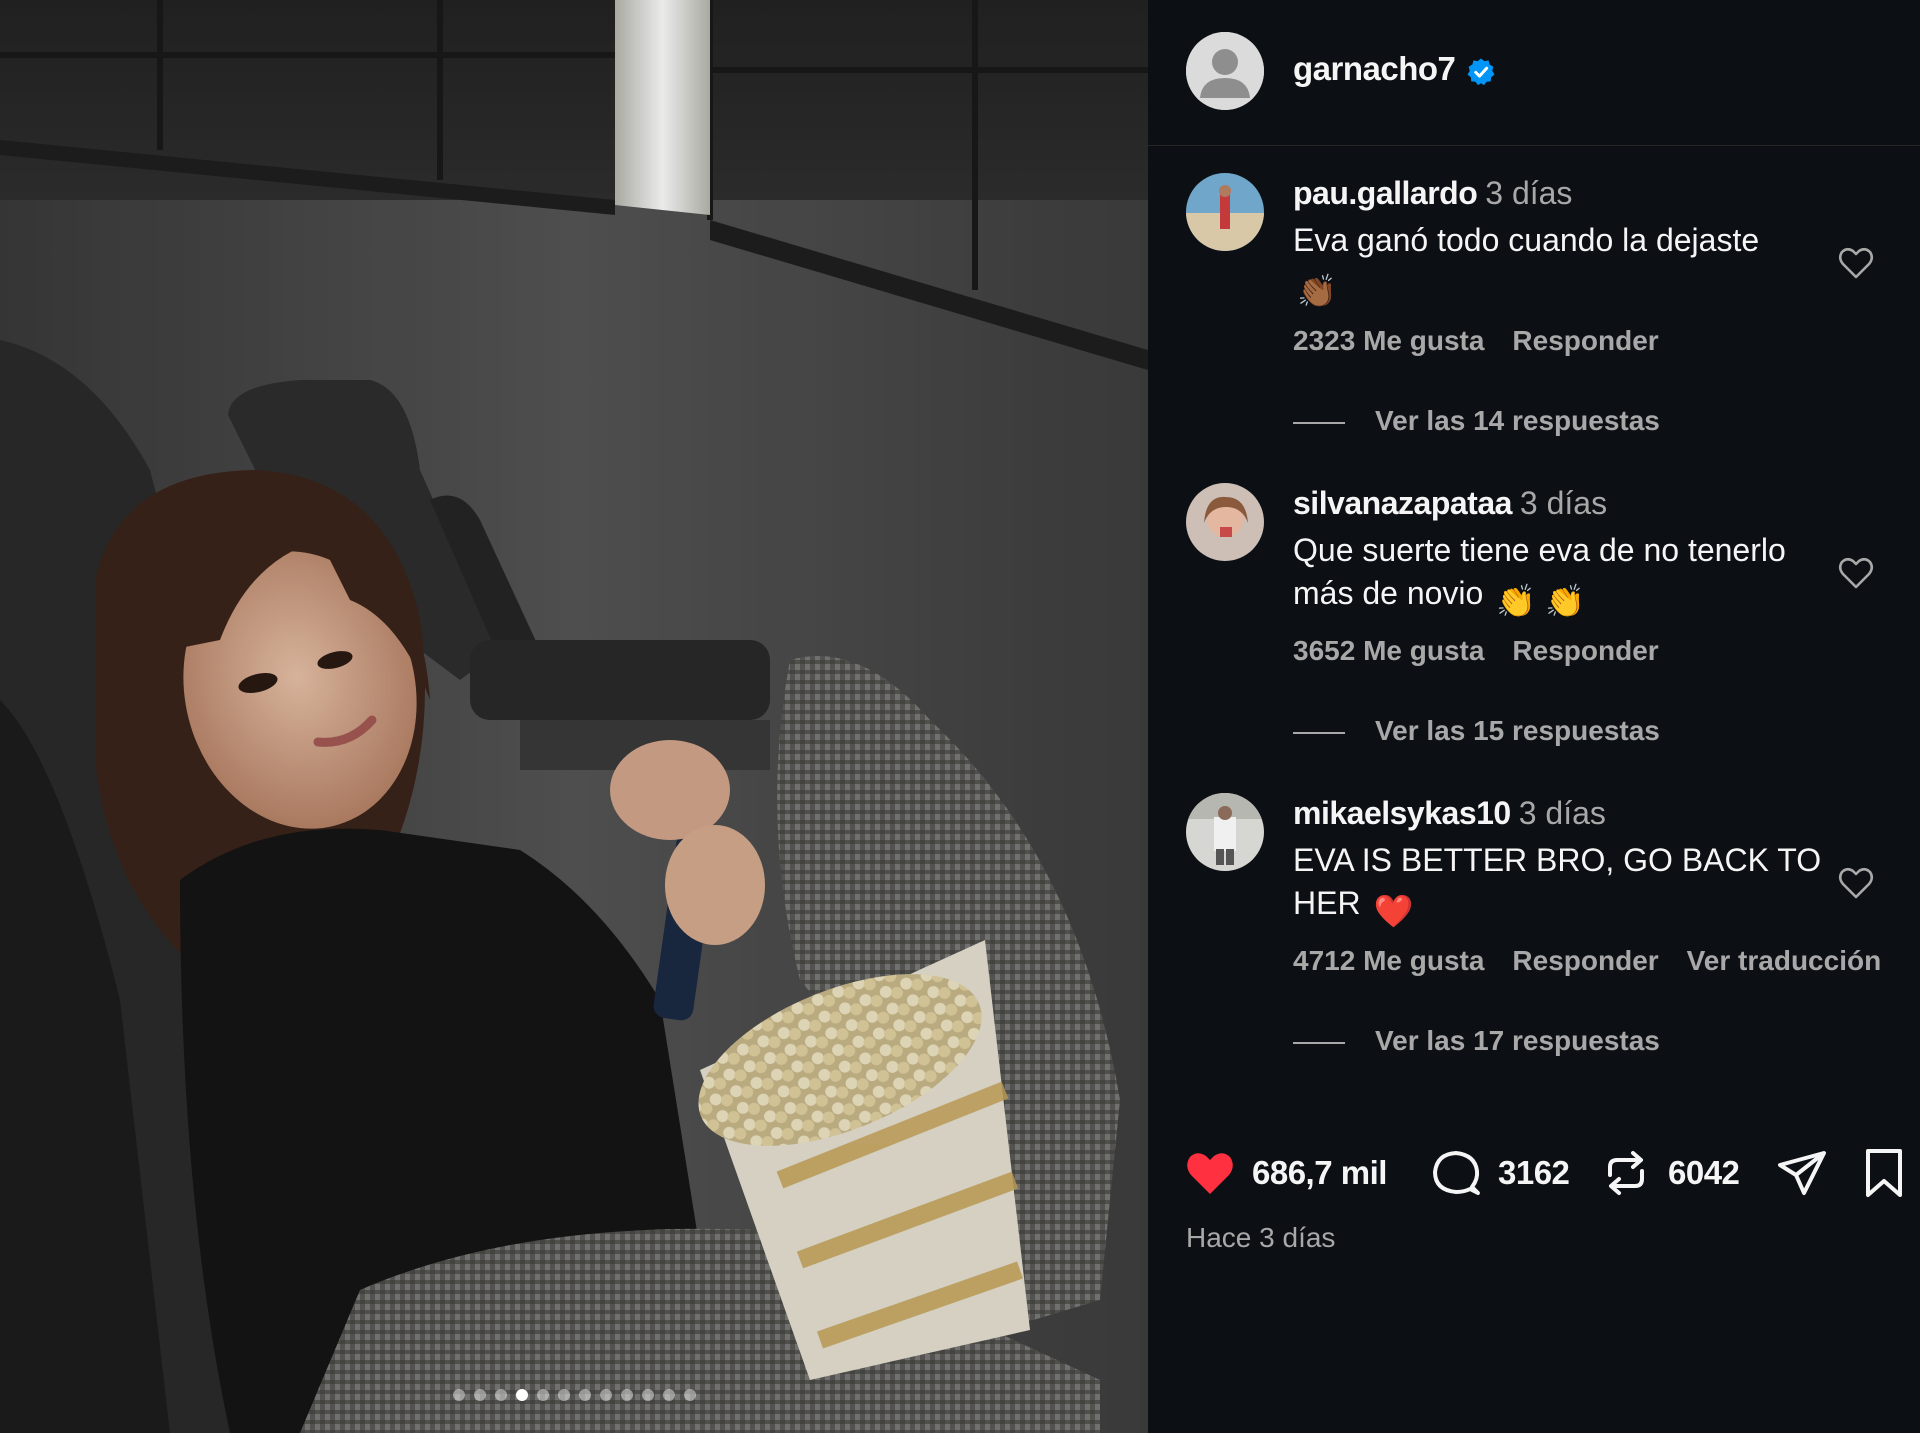 Image resolution: width=1920 pixels, height=1433 pixels. I want to click on comment-header: pau.gallardo 3 días, so click(1432, 193).